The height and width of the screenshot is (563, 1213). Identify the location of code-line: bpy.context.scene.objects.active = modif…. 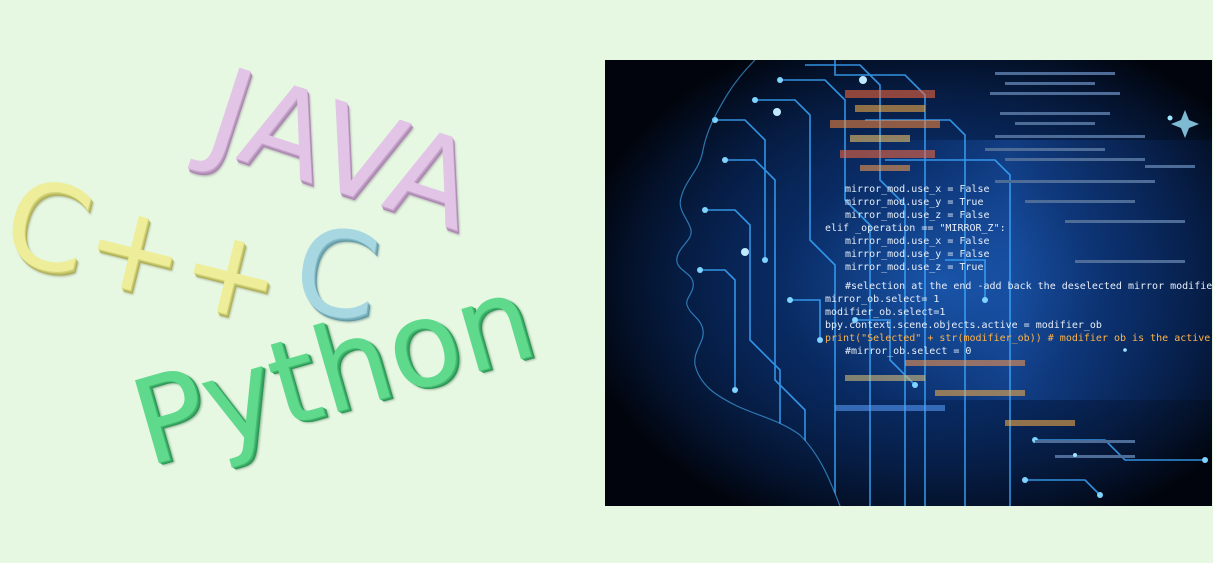
(963, 325).